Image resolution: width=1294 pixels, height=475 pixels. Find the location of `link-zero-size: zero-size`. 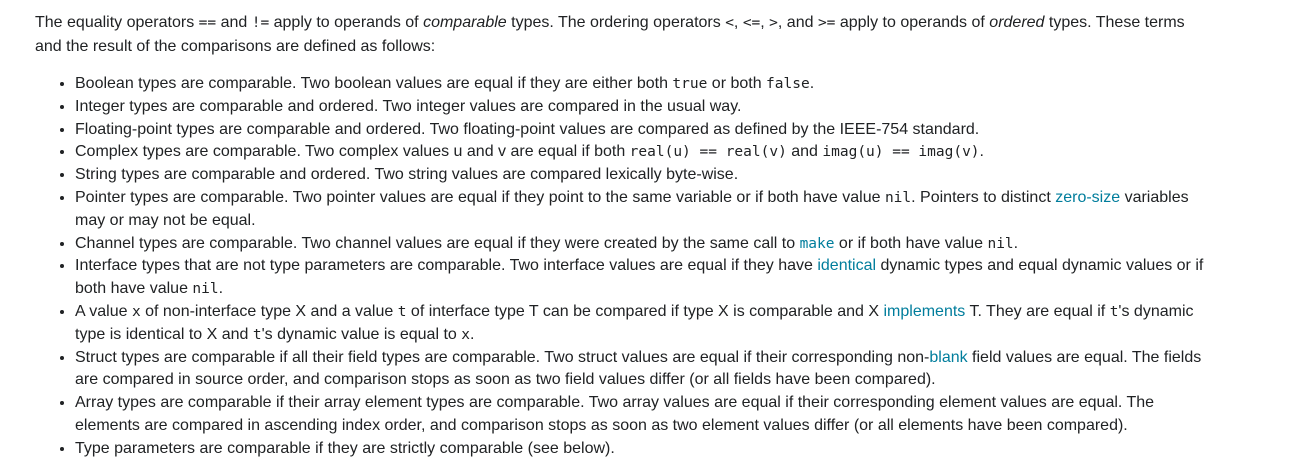

link-zero-size: zero-size is located at coordinates (1087, 197).